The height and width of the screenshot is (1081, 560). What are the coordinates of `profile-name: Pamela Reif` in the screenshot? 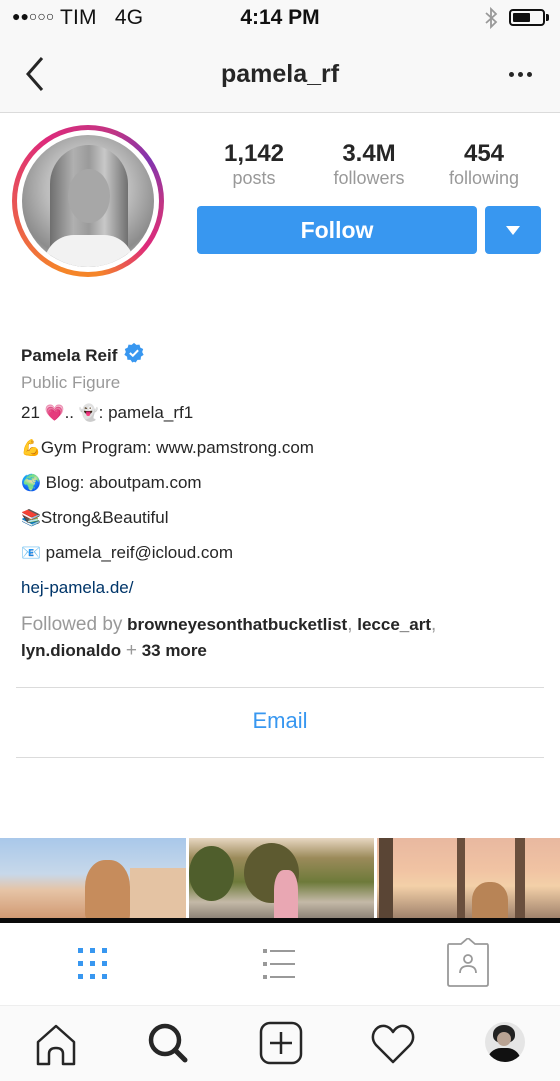 It's located at (69, 355).